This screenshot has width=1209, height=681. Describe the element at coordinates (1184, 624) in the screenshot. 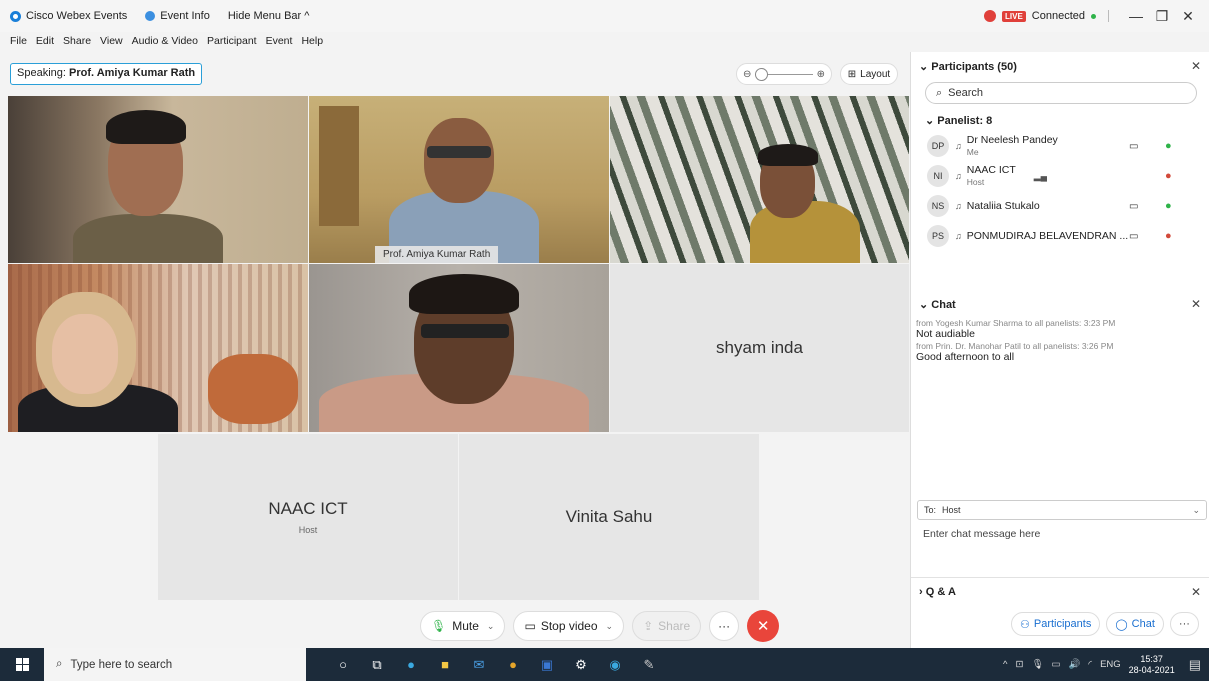

I see `more-panels-button: ···` at that location.